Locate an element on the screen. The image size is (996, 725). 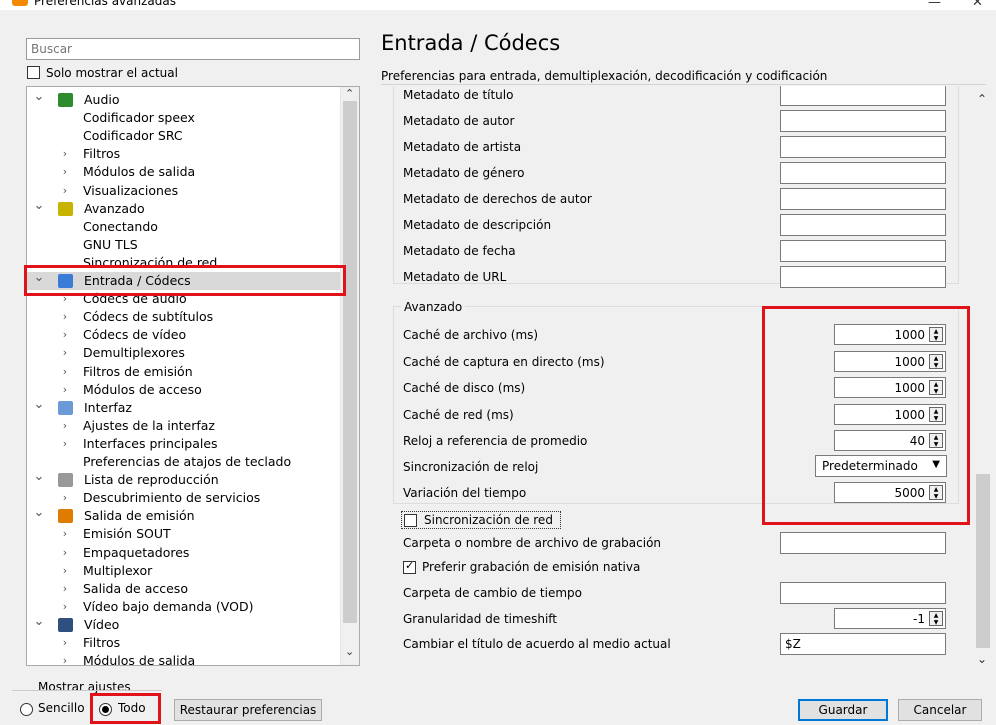
tree-item: › Ajustes de la interfaz is located at coordinates (185, 426).